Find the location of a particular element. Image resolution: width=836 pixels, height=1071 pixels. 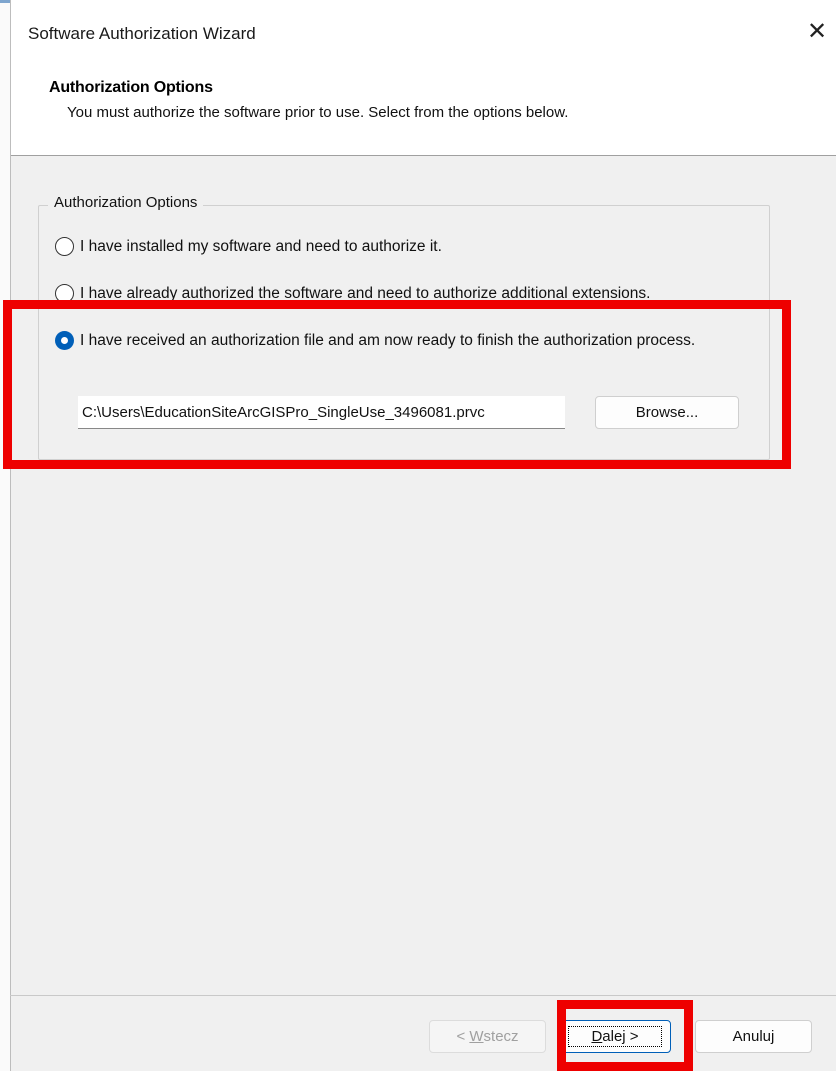

close-icon: ✕ is located at coordinates (816, 32).